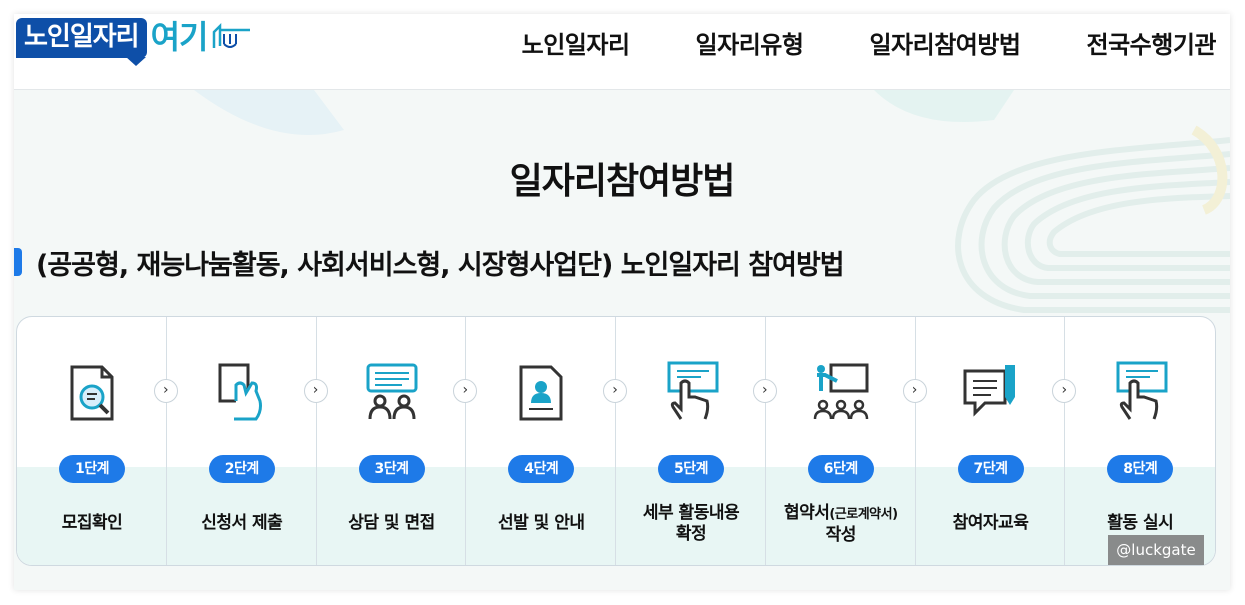 This screenshot has height=605, width=1245. What do you see at coordinates (179, 37) in the screenshot?
I see `logo-sub-text: 여기` at bounding box center [179, 37].